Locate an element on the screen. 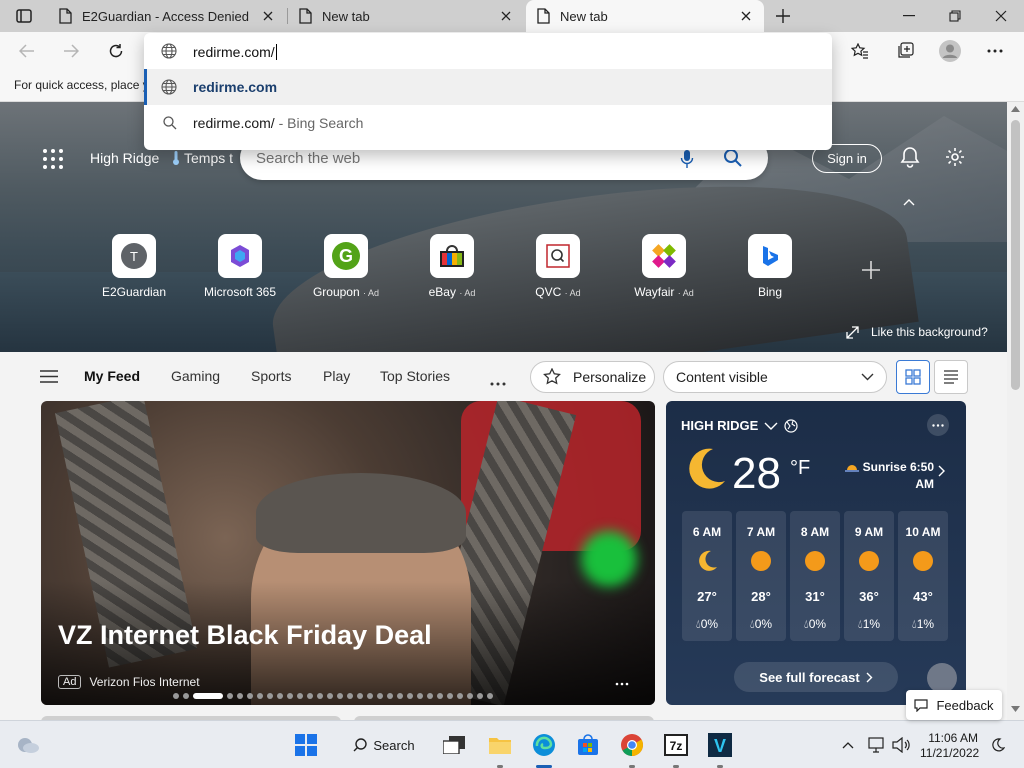 This screenshot has height=768, width=1024. apps-launcher-button is located at coordinates (52, 158).